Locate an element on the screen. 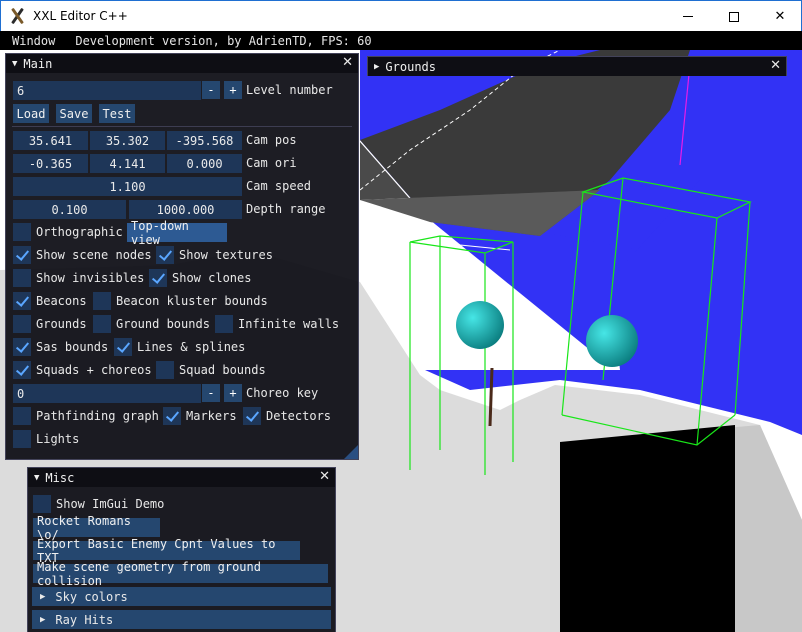 This screenshot has width=802, height=632. level-minus-button: - is located at coordinates (211, 90).